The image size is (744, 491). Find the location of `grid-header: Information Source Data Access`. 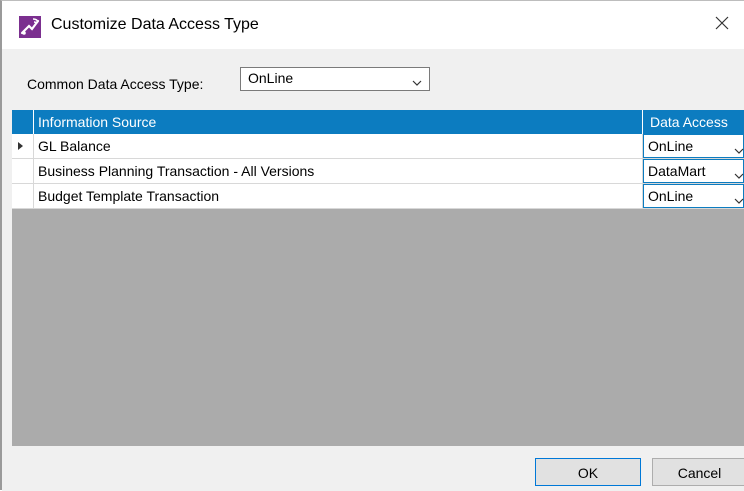

grid-header: Information Source Data Access is located at coordinates (378, 122).